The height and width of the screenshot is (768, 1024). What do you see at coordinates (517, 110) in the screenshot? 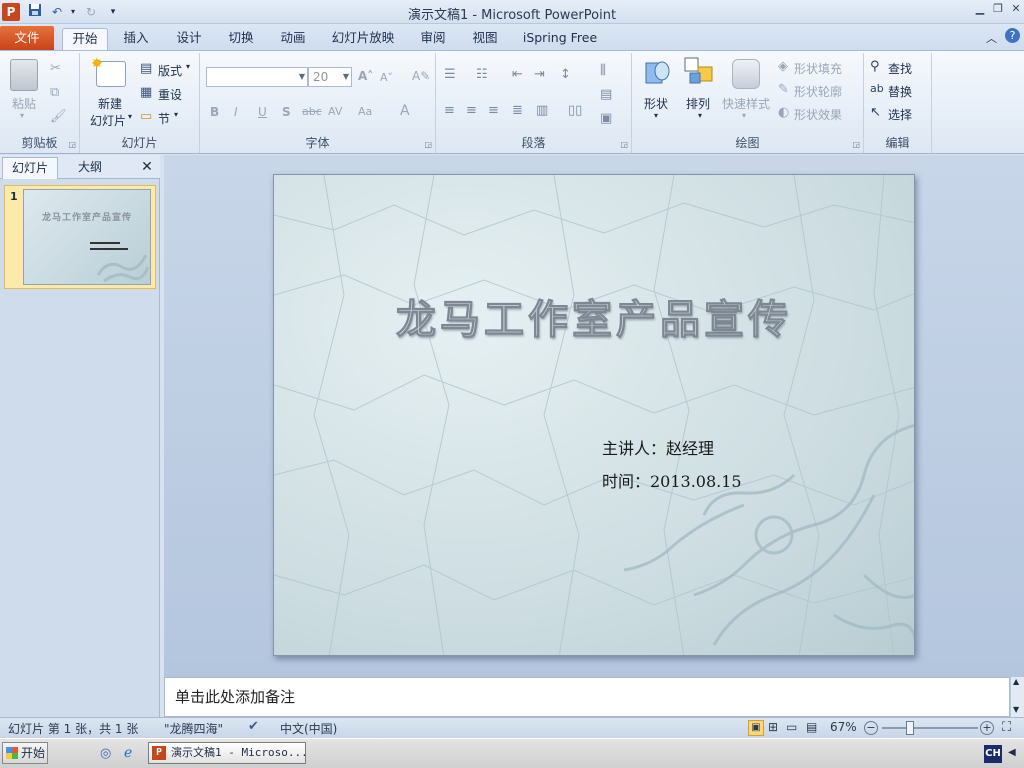
I see `justify-icon: ≣` at bounding box center [517, 110].